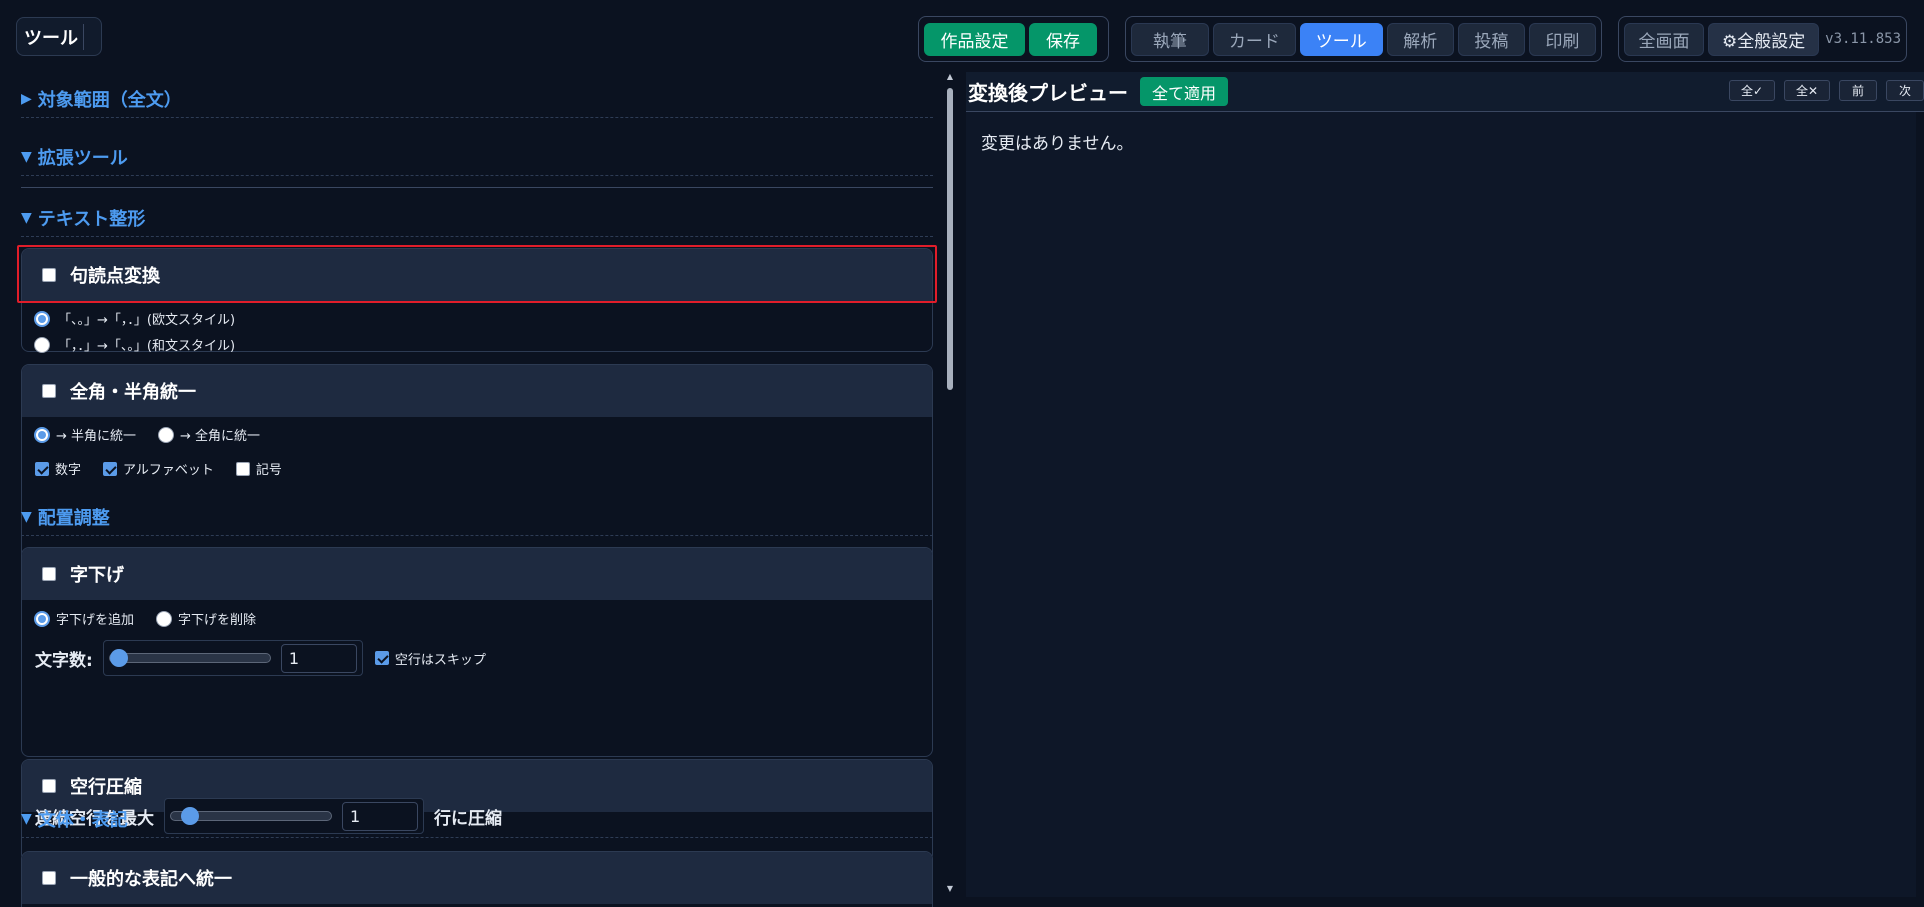 The height and width of the screenshot is (907, 1924). Describe the element at coordinates (97, 575) in the screenshot. I see `indent-title: 字下げ` at that location.